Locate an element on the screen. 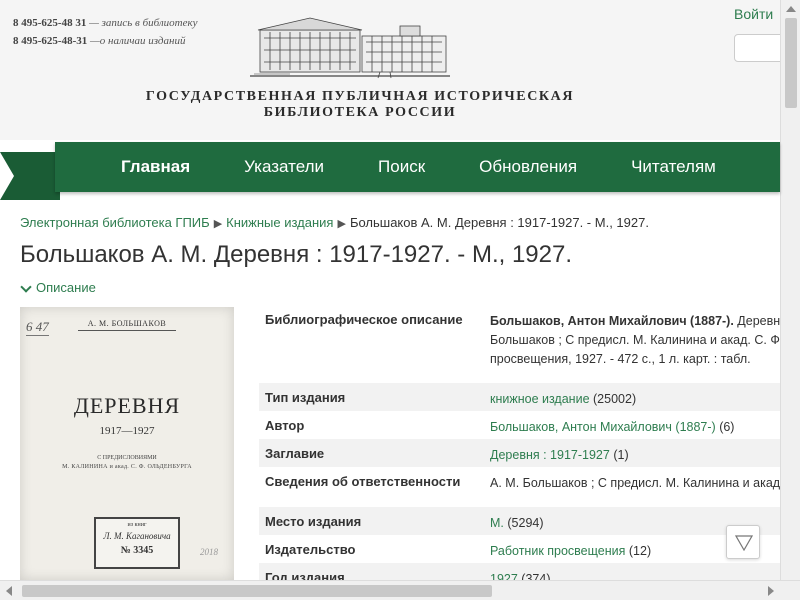  cover-author: А. М. БОЛЬШАКОВ is located at coordinates (127, 323).